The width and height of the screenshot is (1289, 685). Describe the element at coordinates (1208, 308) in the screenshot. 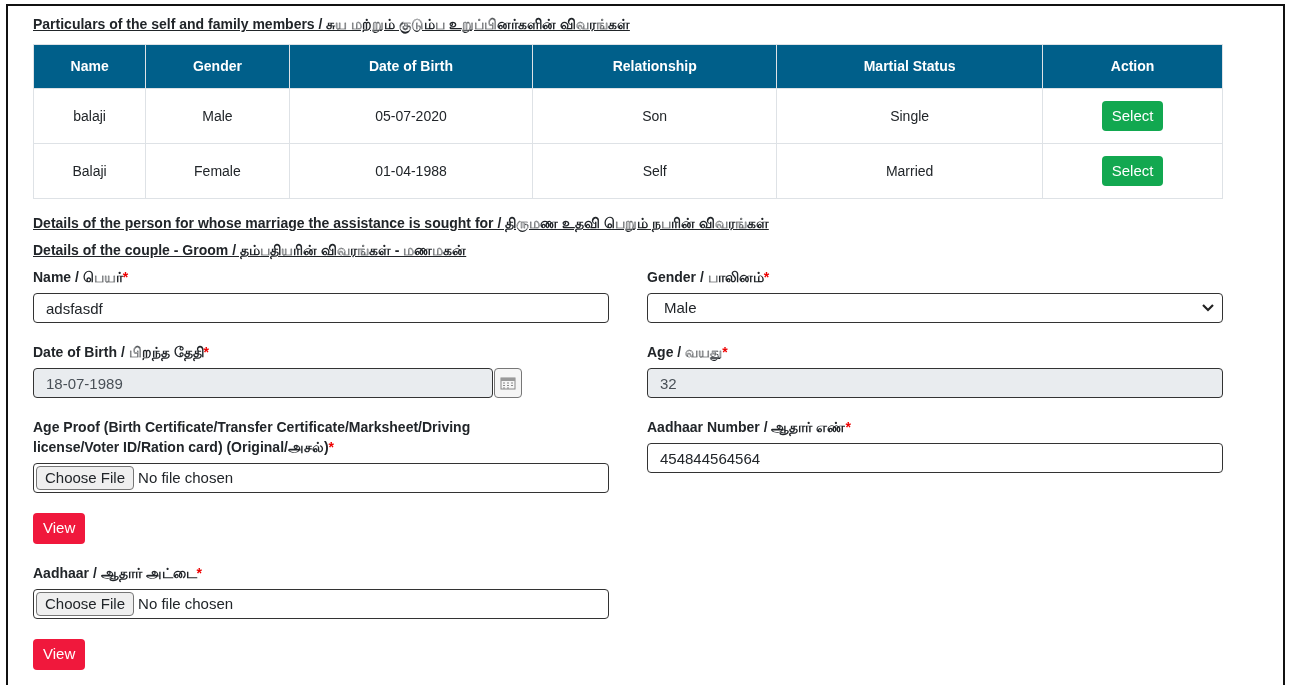

I see `chevron-down-icon` at that location.